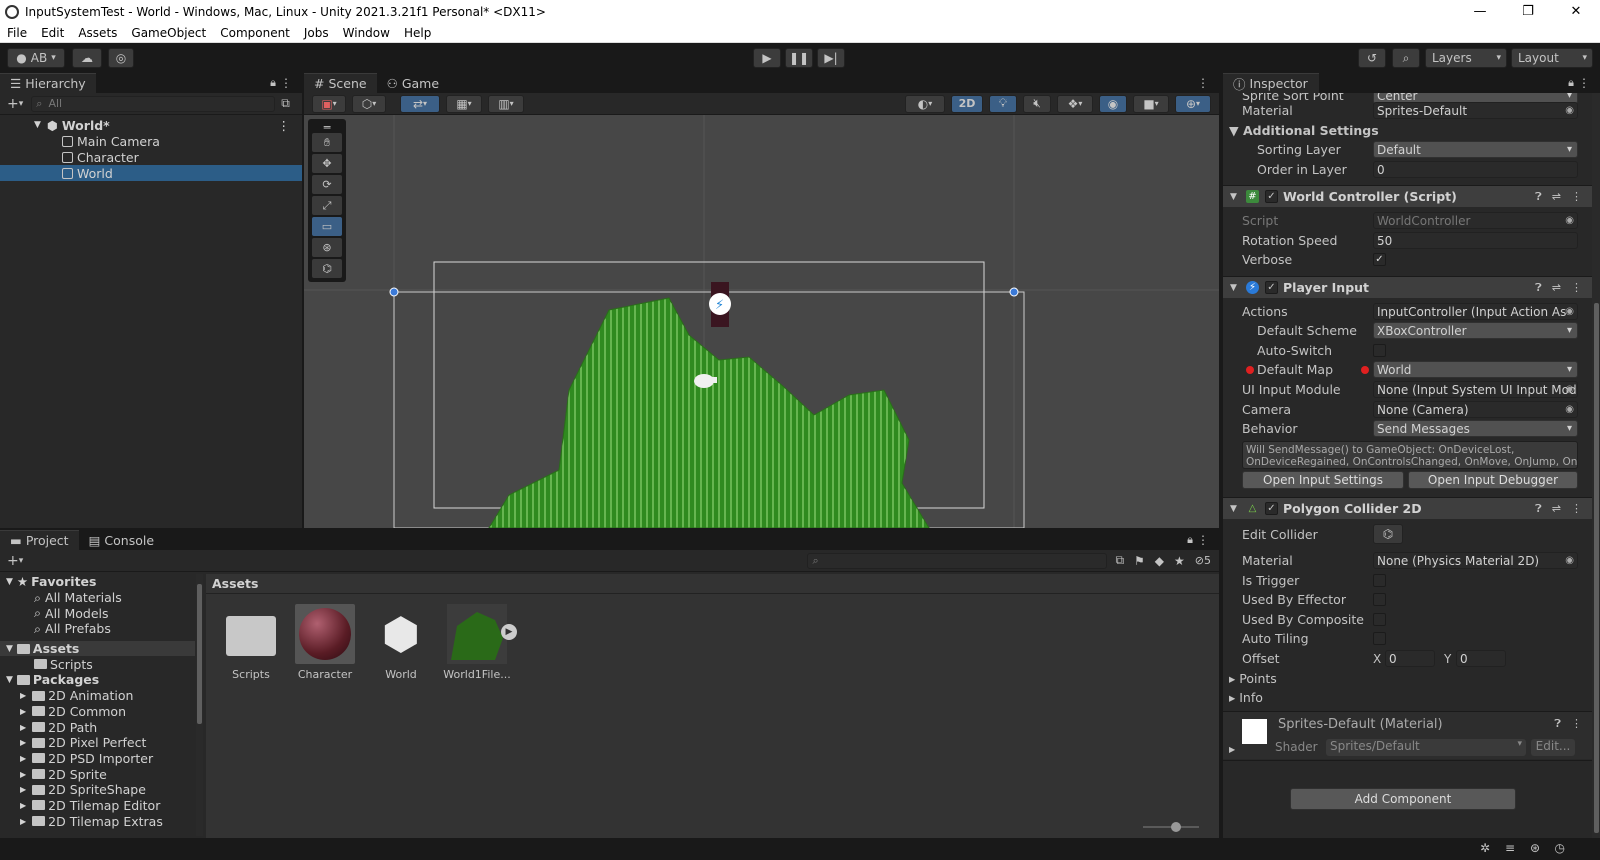 Image resolution: width=1600 pixels, height=860 pixels. I want to click on hierarchy-item-character: Character, so click(151, 157).